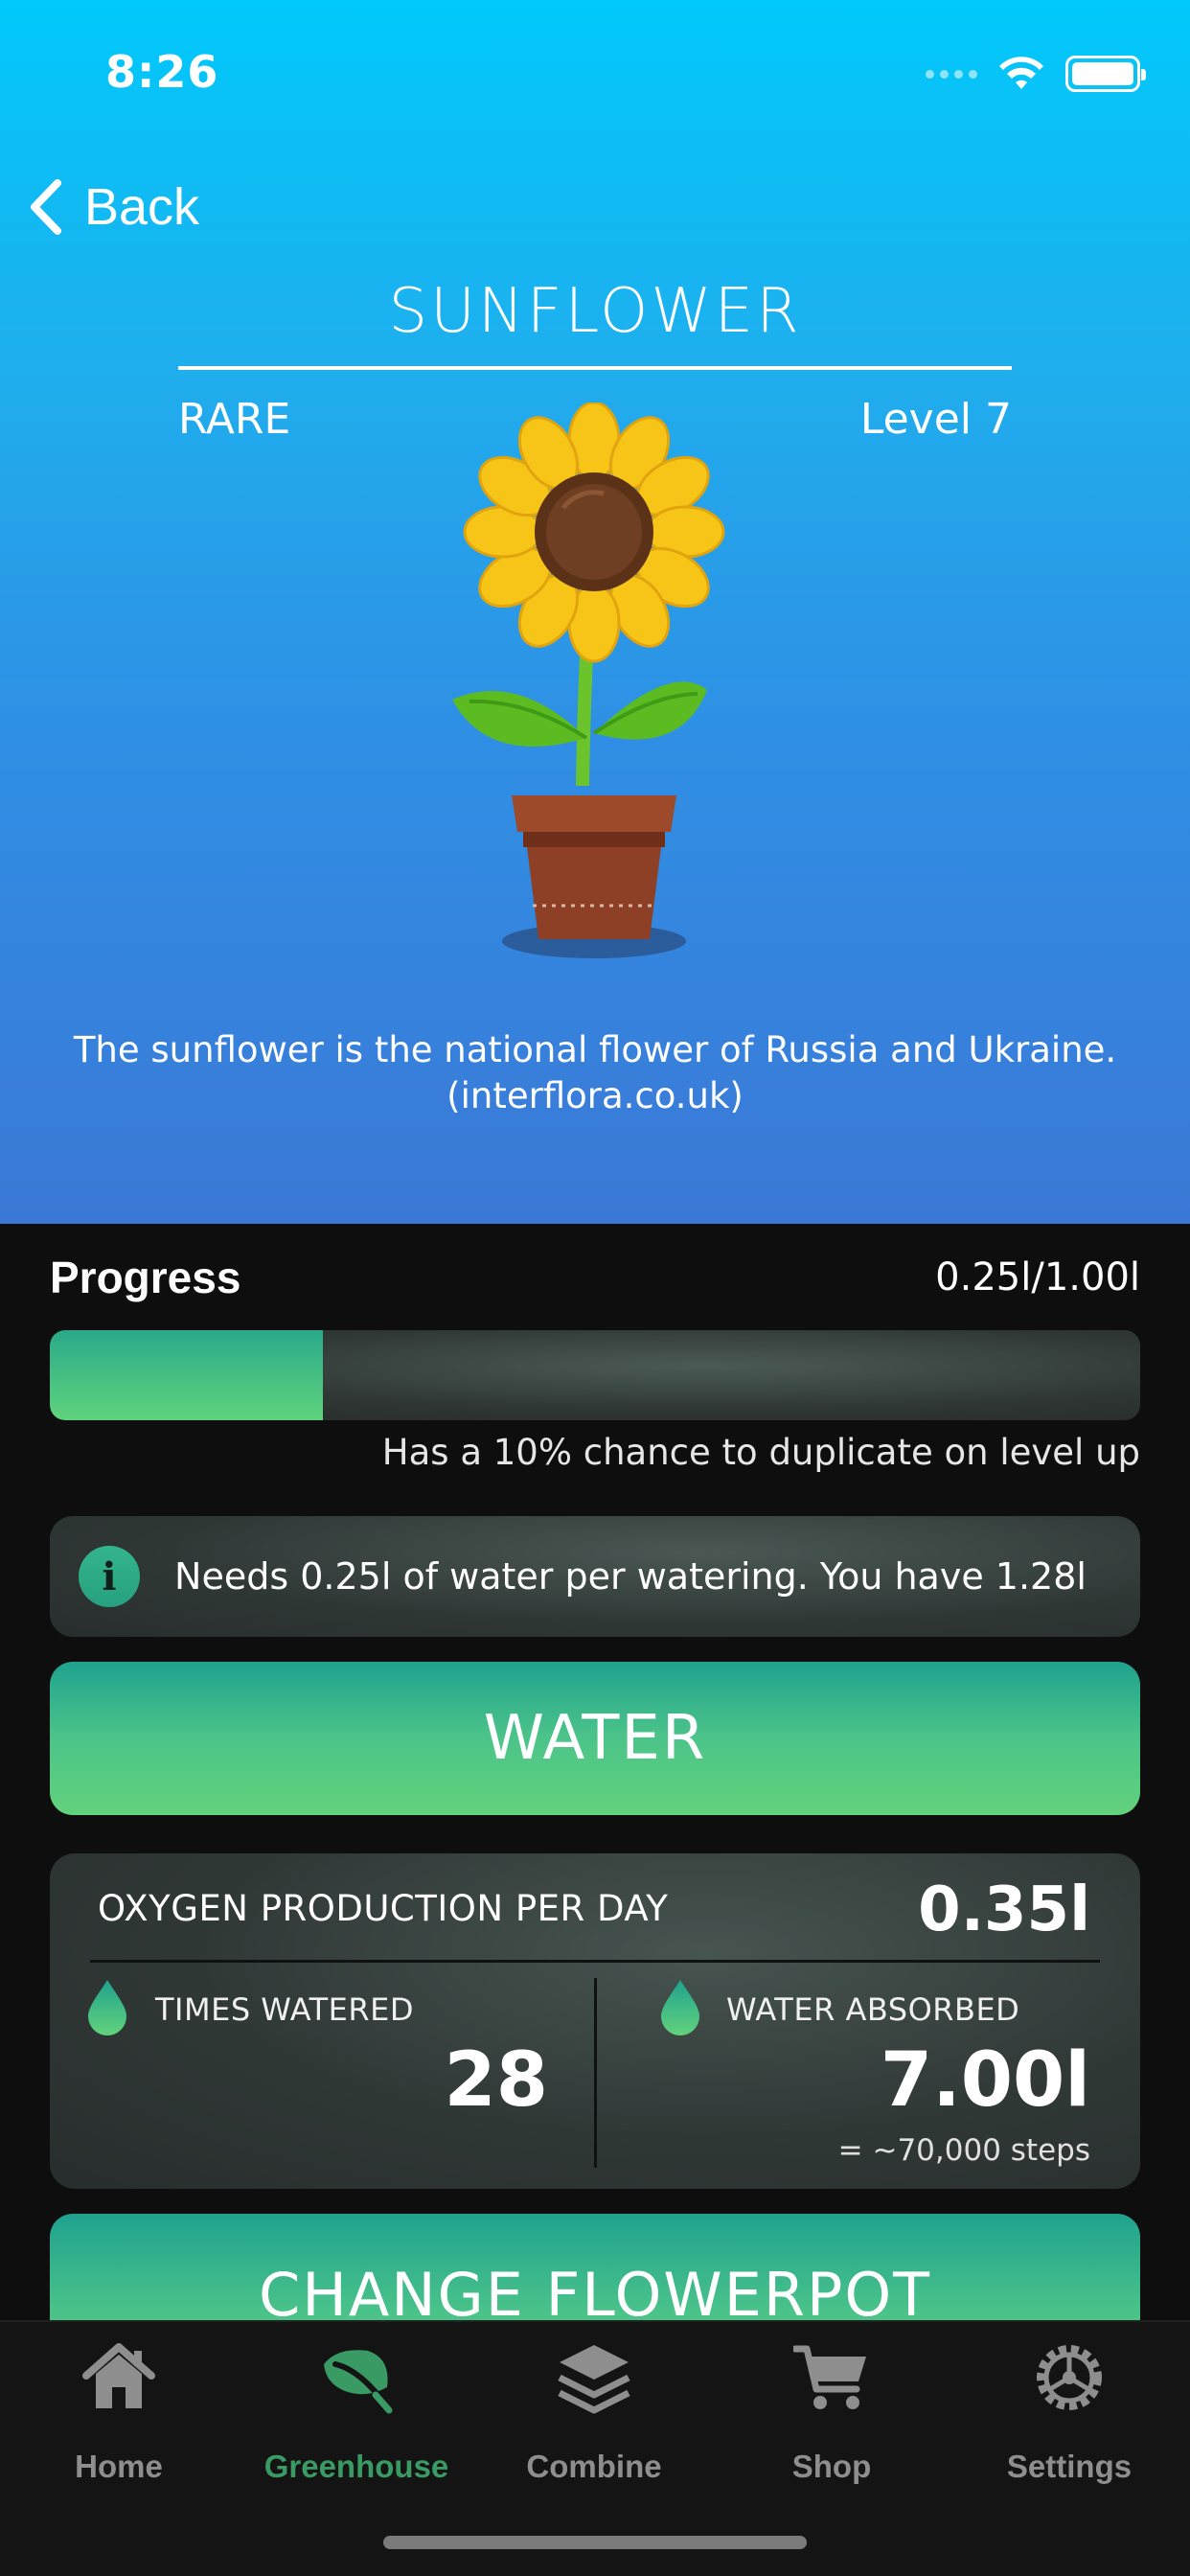 The image size is (1190, 2576). I want to click on status-time: 8:26, so click(162, 72).